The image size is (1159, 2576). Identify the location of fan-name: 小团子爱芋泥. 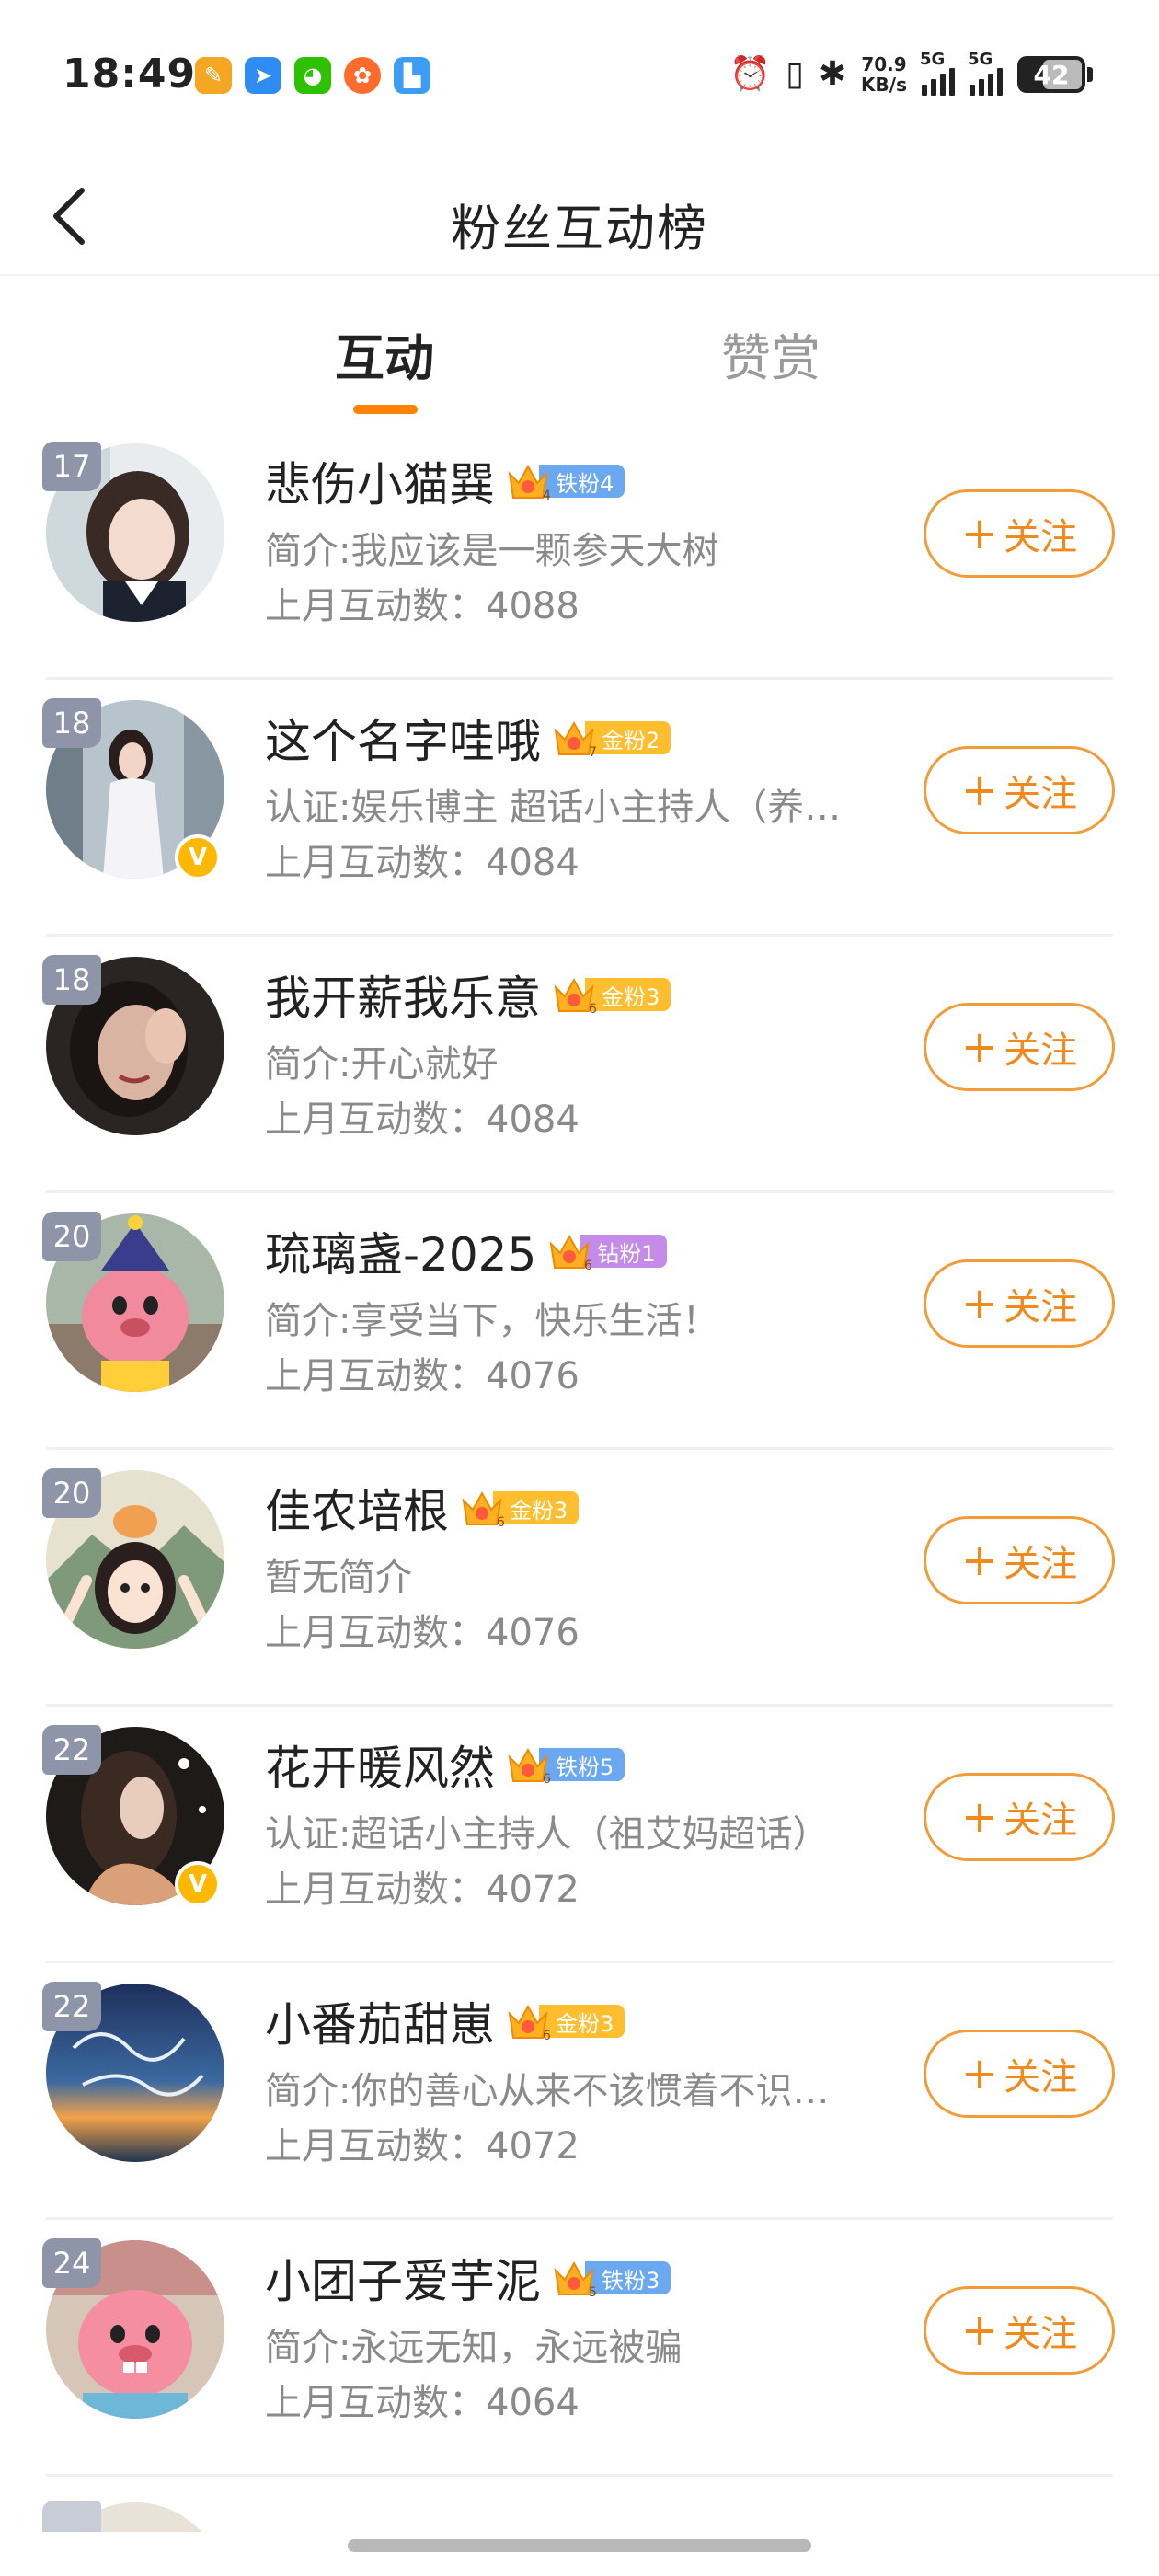
(403, 2278).